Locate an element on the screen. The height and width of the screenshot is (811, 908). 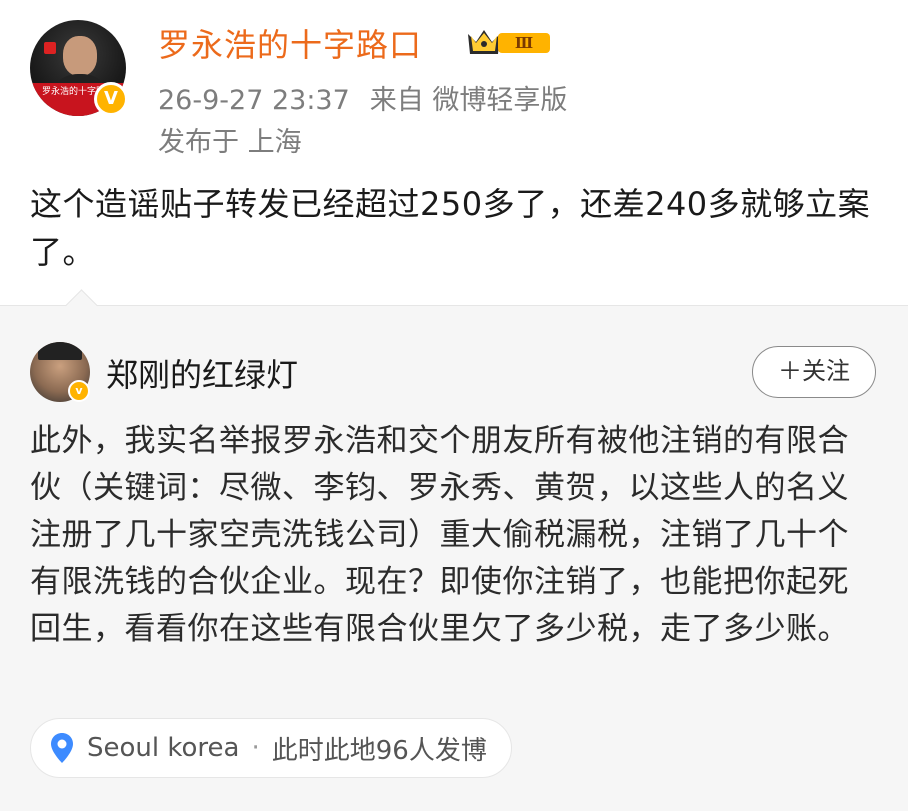
post-source: 来自 微博轻享版 is located at coordinates (469, 100).